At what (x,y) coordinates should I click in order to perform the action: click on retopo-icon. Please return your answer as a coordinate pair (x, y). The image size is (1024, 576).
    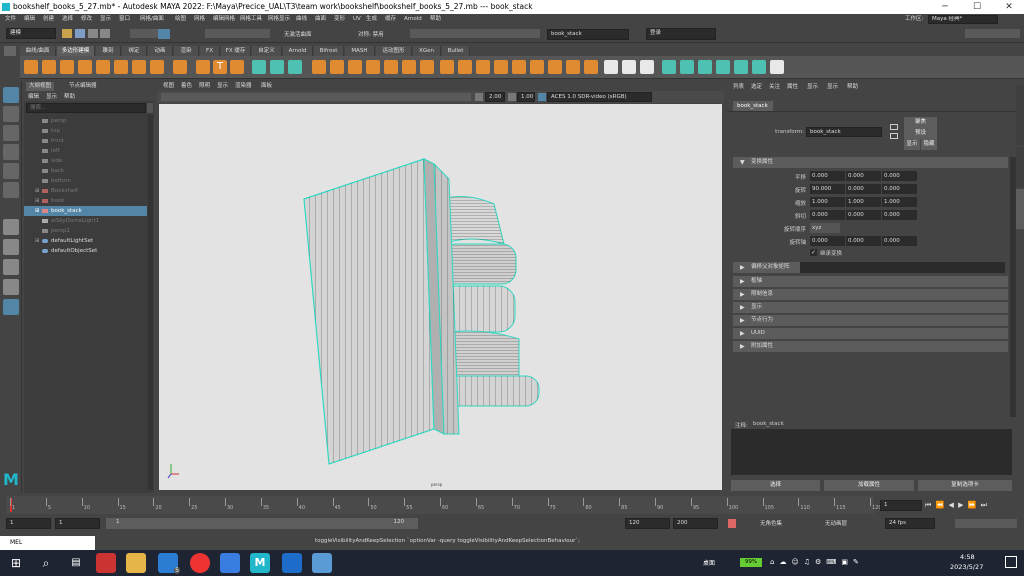
    Looking at the image, I should click on (373, 67).